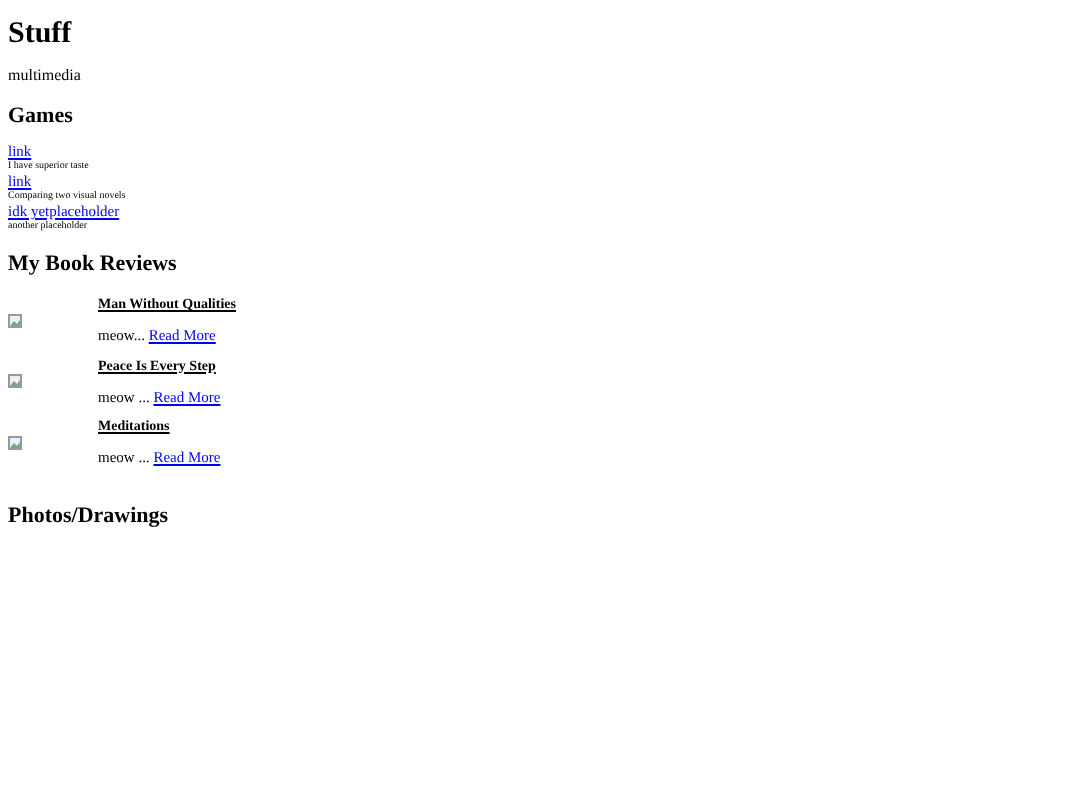 This screenshot has width=1080, height=810. I want to click on section-heading: Photos/Drawings, so click(89, 515).